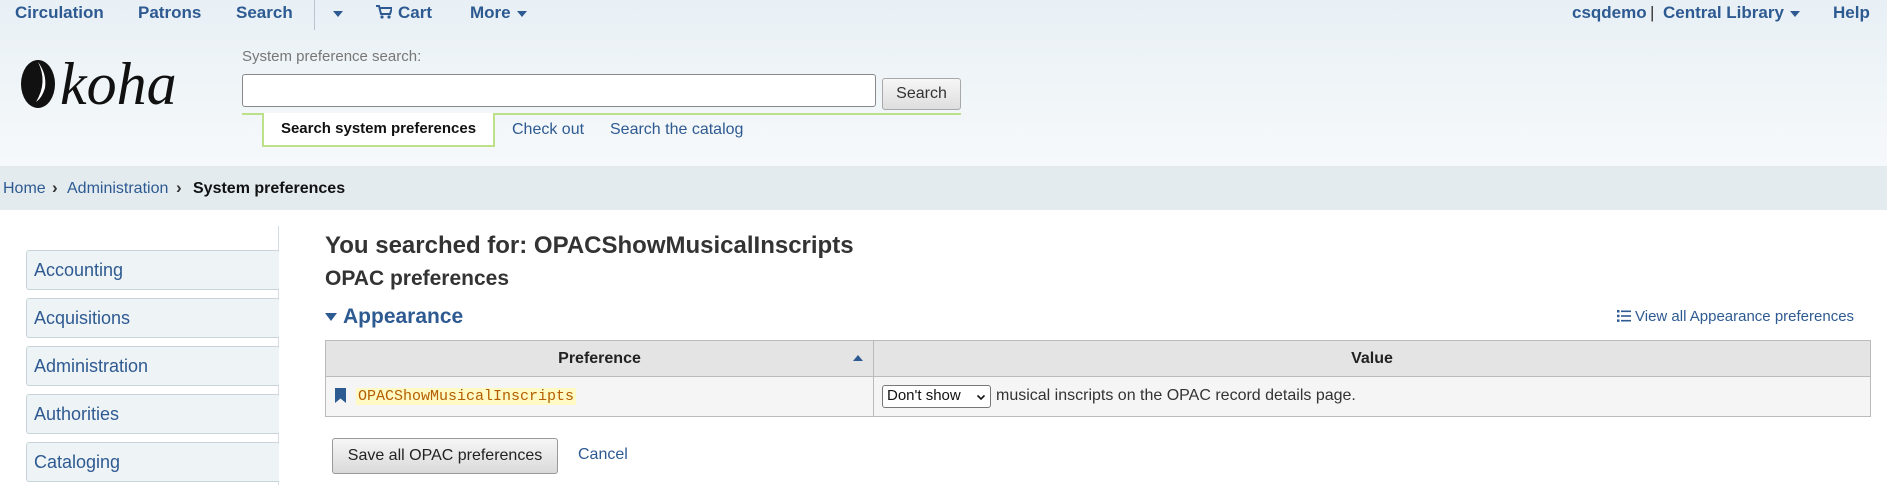 The width and height of the screenshot is (1887, 485). What do you see at coordinates (548, 130) in the screenshot?
I see `tab-check-out: Check out` at bounding box center [548, 130].